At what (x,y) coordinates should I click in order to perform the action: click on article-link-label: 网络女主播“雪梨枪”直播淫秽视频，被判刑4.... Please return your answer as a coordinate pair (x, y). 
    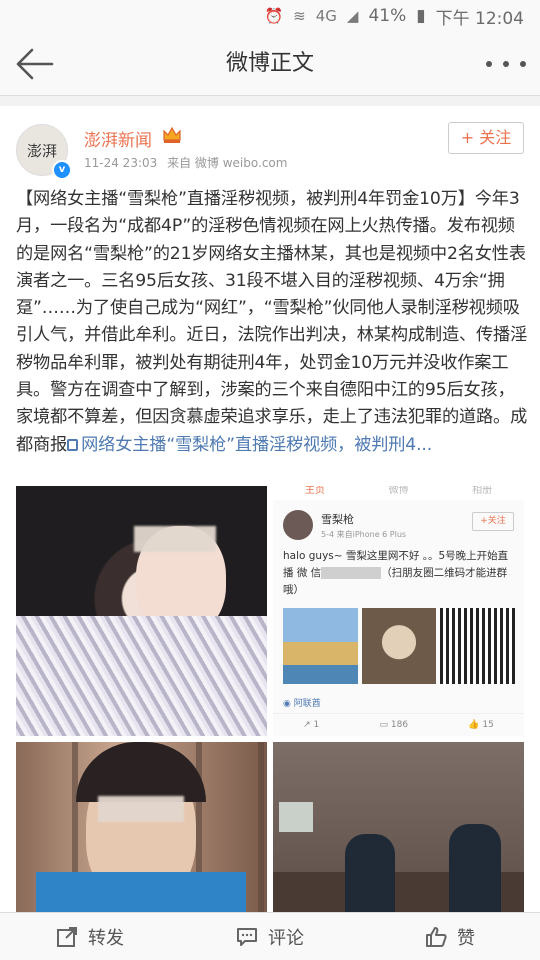
    Looking at the image, I should click on (257, 444).